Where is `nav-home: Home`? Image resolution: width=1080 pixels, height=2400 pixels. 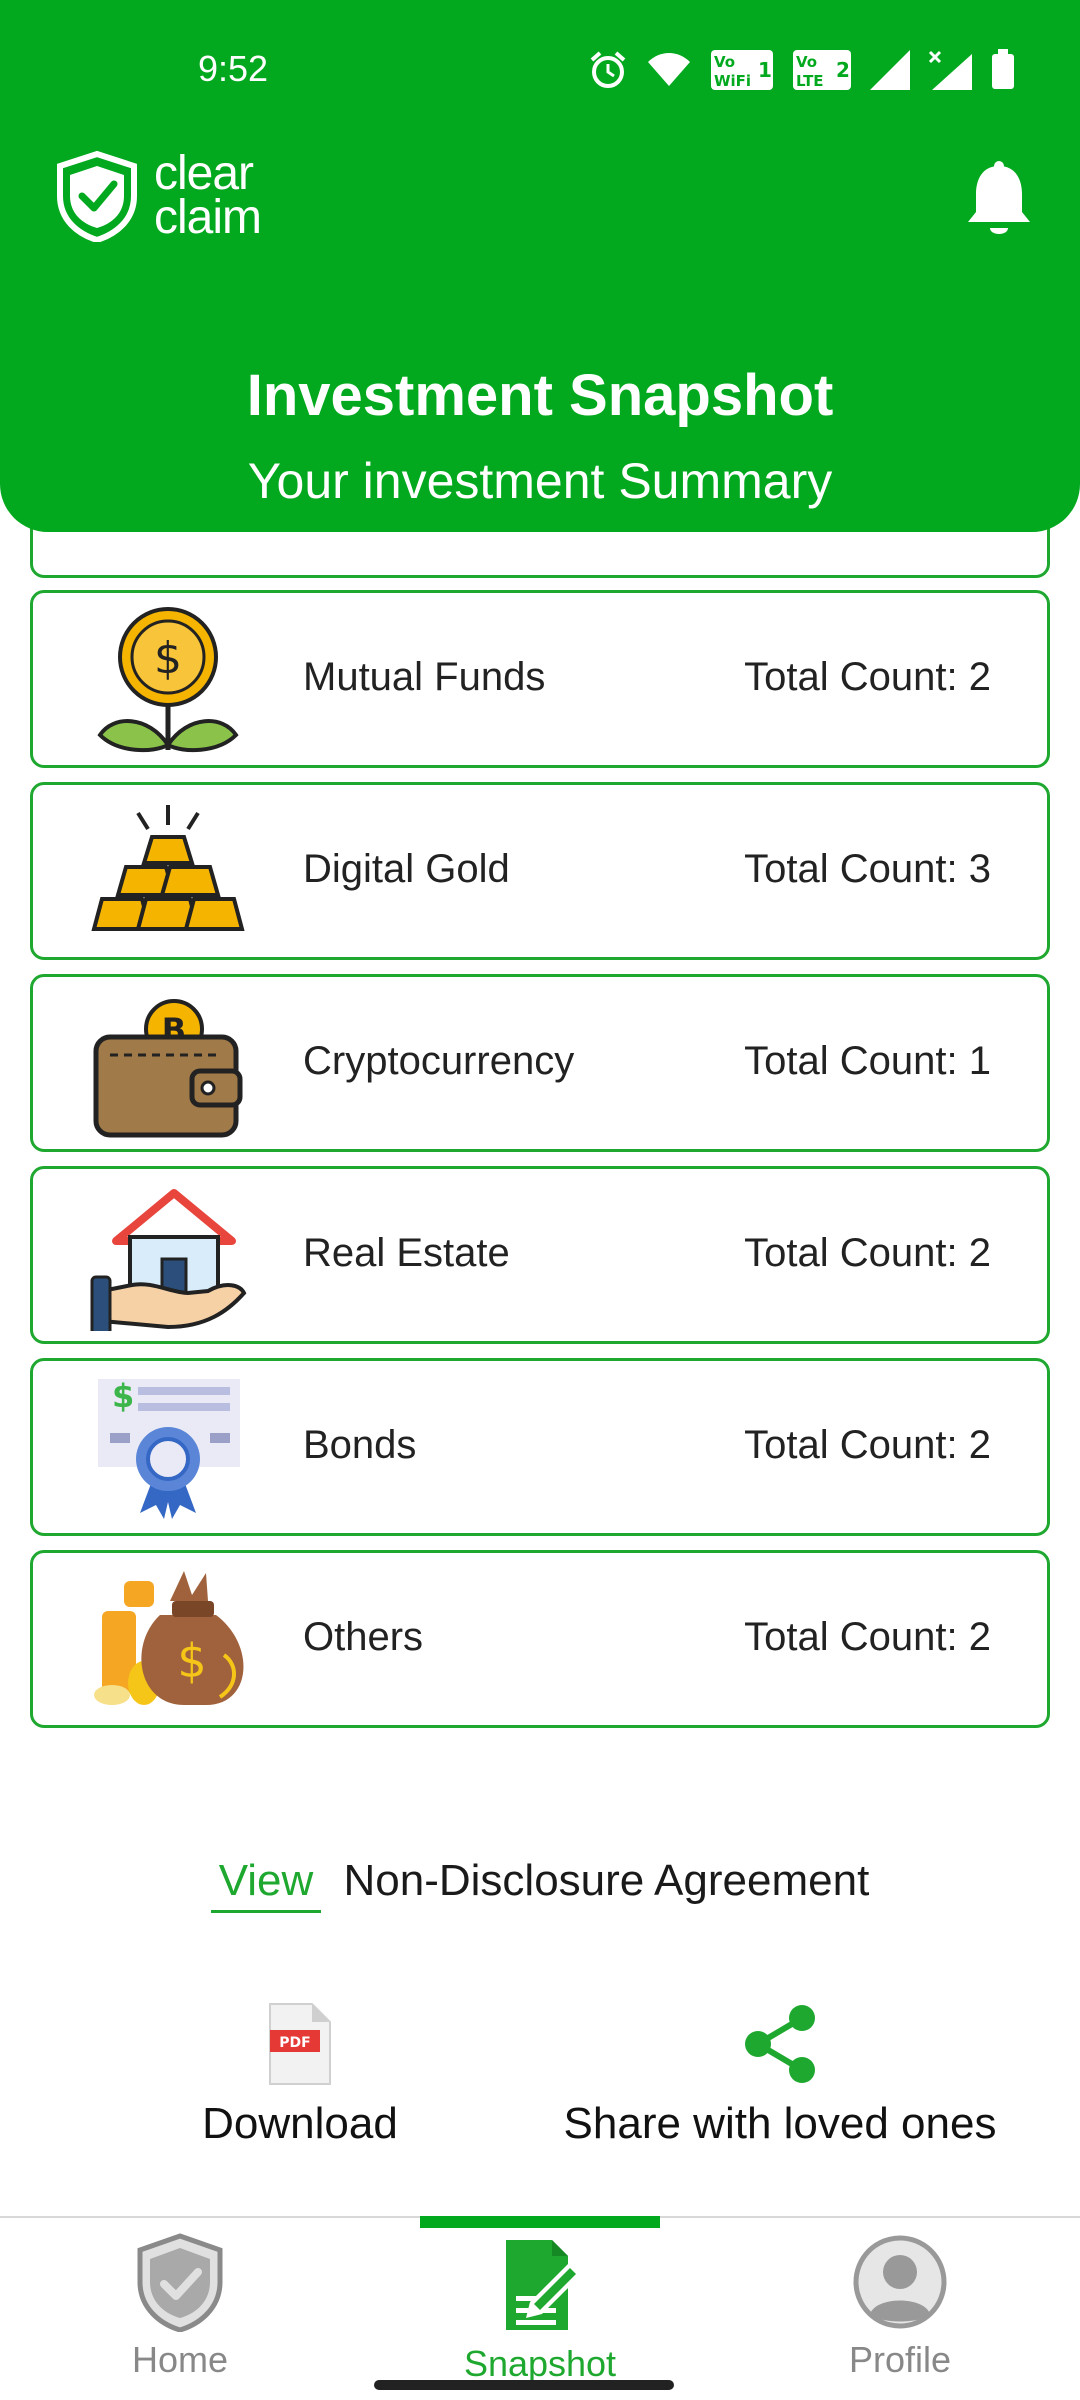
nav-home: Home is located at coordinates (180, 2306).